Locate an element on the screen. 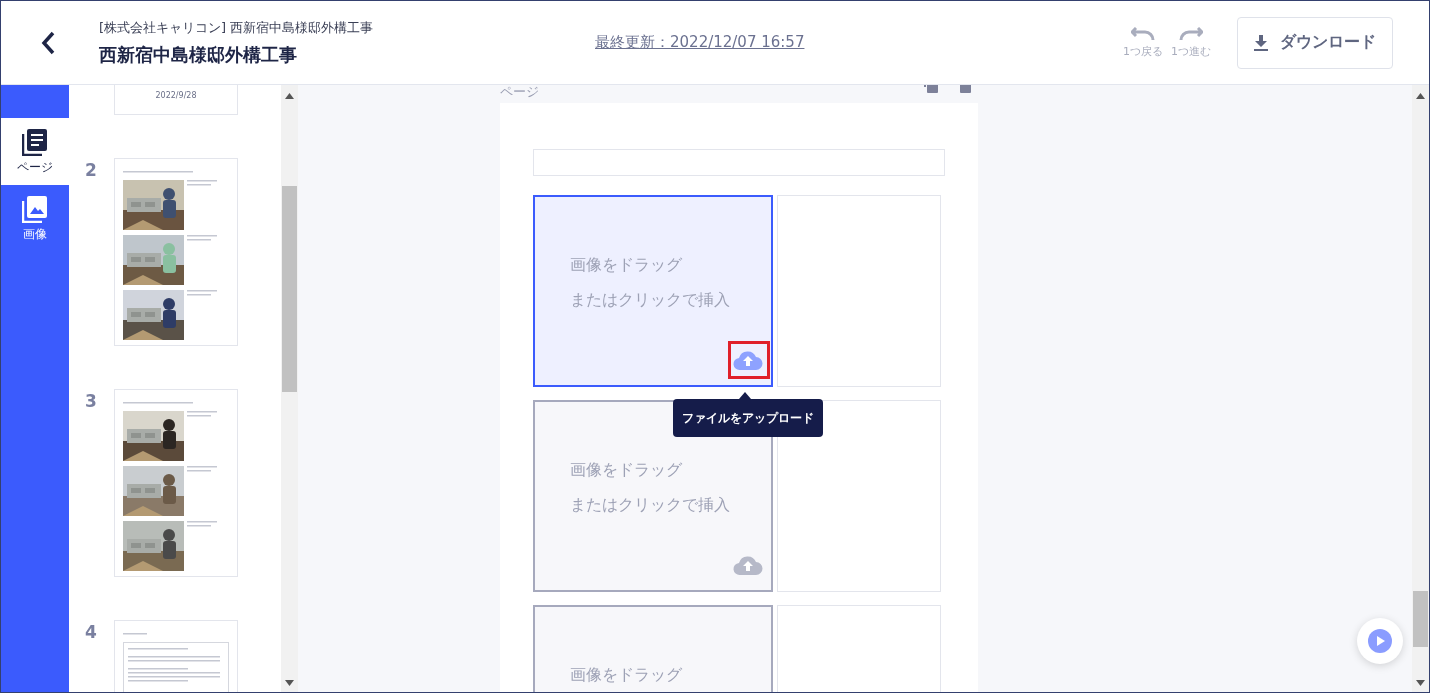 This screenshot has width=1430, height=693. page-number: 4 is located at coordinates (91, 631).